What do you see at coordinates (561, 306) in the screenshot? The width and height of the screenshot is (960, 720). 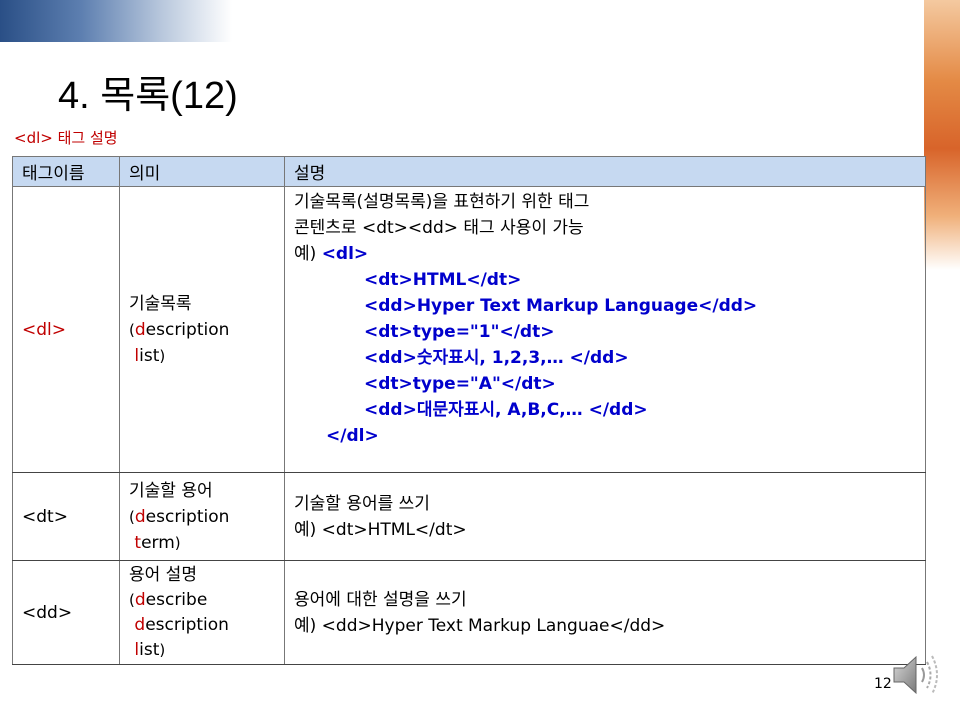 I see `code-line: <dd>Hyper Text Markup Language</dd>` at bounding box center [561, 306].